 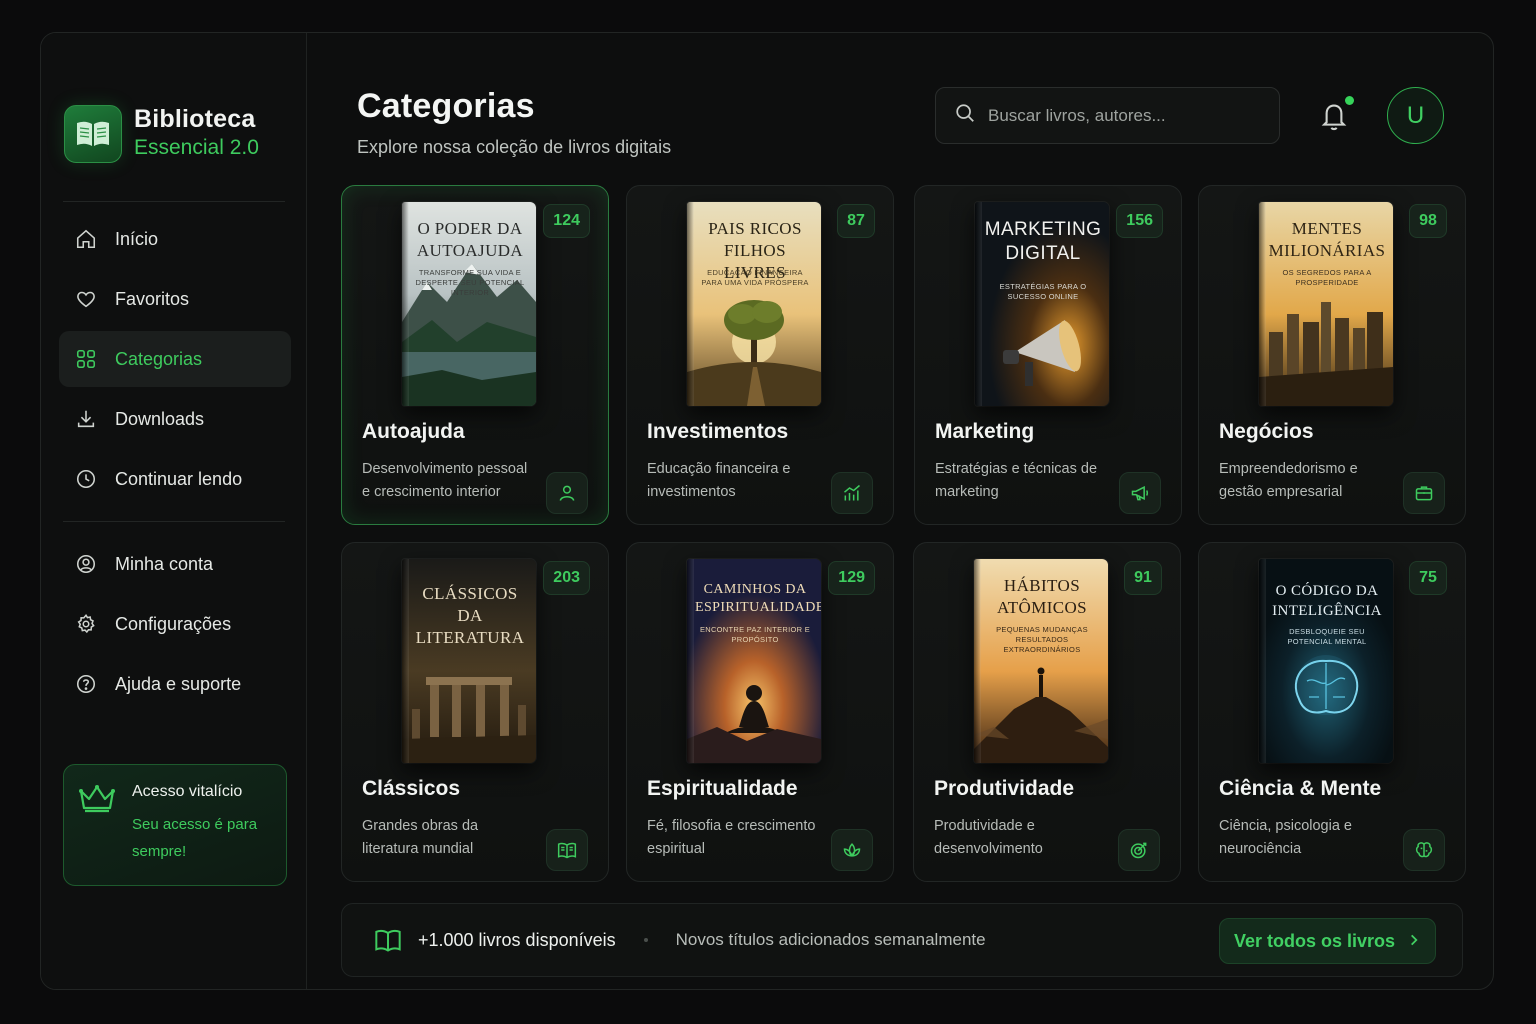 I want to click on sidebar-divider, so click(x=174, y=201).